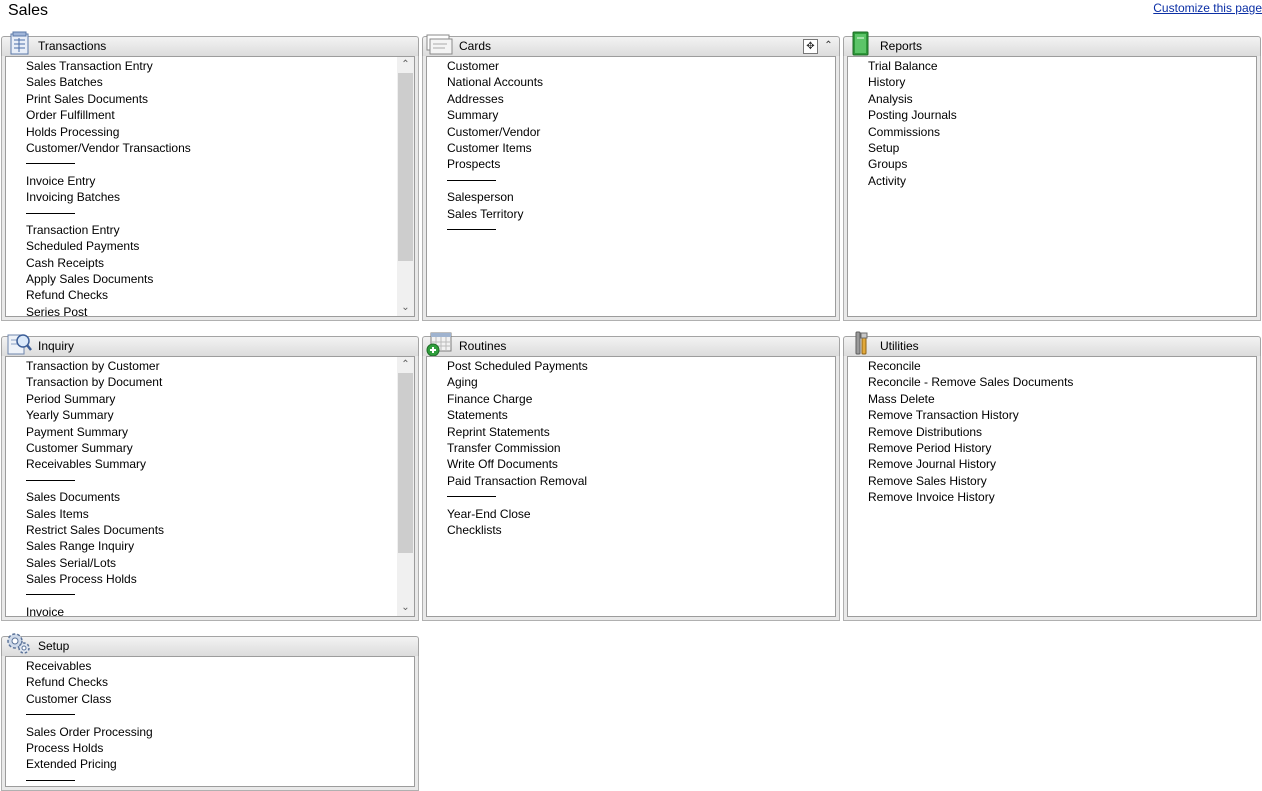  I want to click on transactions-link: Holds Processing, so click(210, 132).